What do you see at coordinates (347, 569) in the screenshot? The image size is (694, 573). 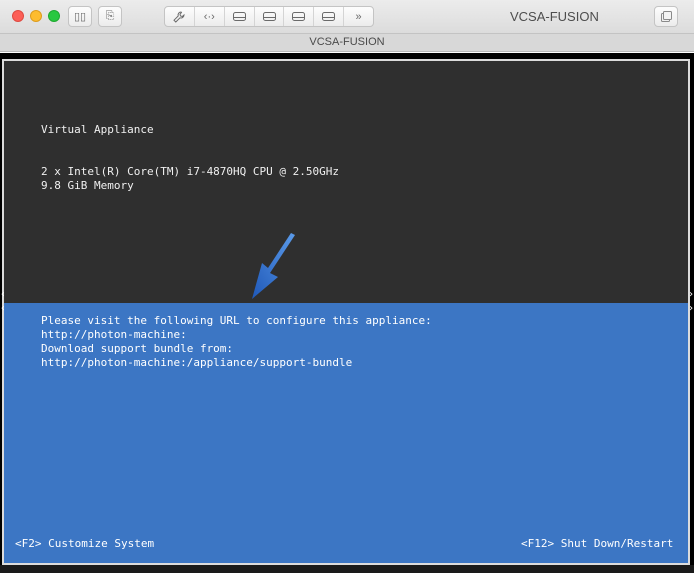 I see `console-bottom-edge` at bounding box center [347, 569].